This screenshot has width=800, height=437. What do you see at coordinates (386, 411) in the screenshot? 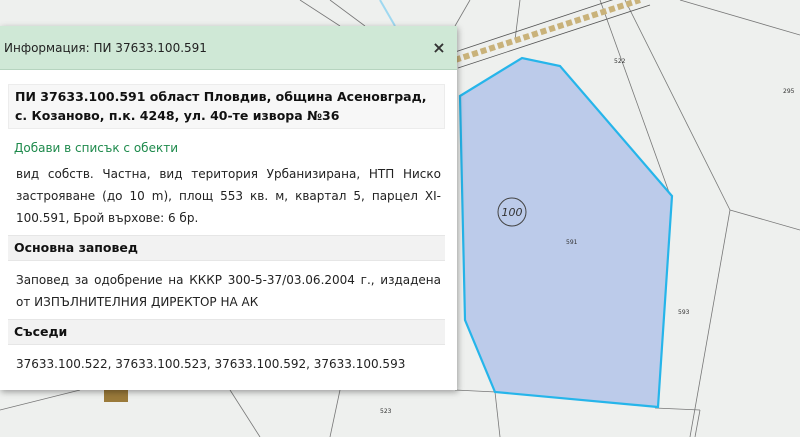
I see `parcel-label-523: 523` at bounding box center [386, 411].